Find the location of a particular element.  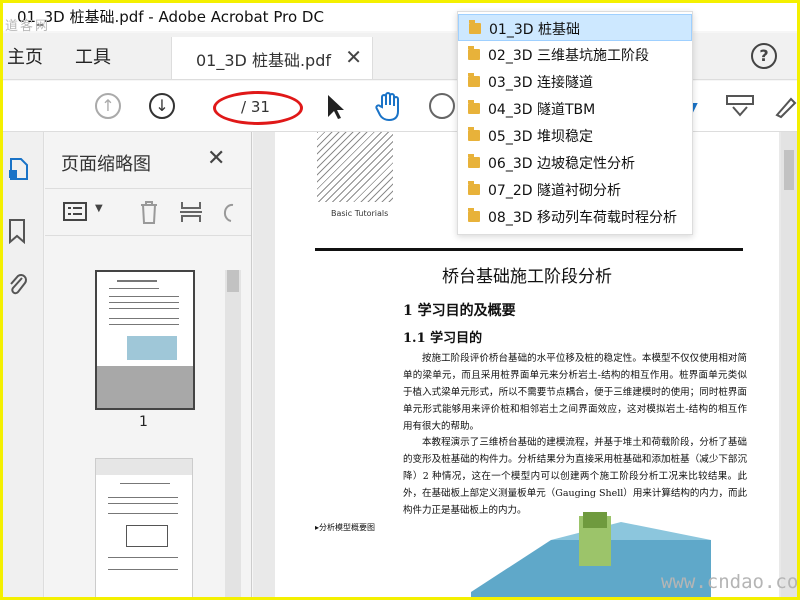

figure-caption: ▸分析模型概要图 is located at coordinates (345, 527).